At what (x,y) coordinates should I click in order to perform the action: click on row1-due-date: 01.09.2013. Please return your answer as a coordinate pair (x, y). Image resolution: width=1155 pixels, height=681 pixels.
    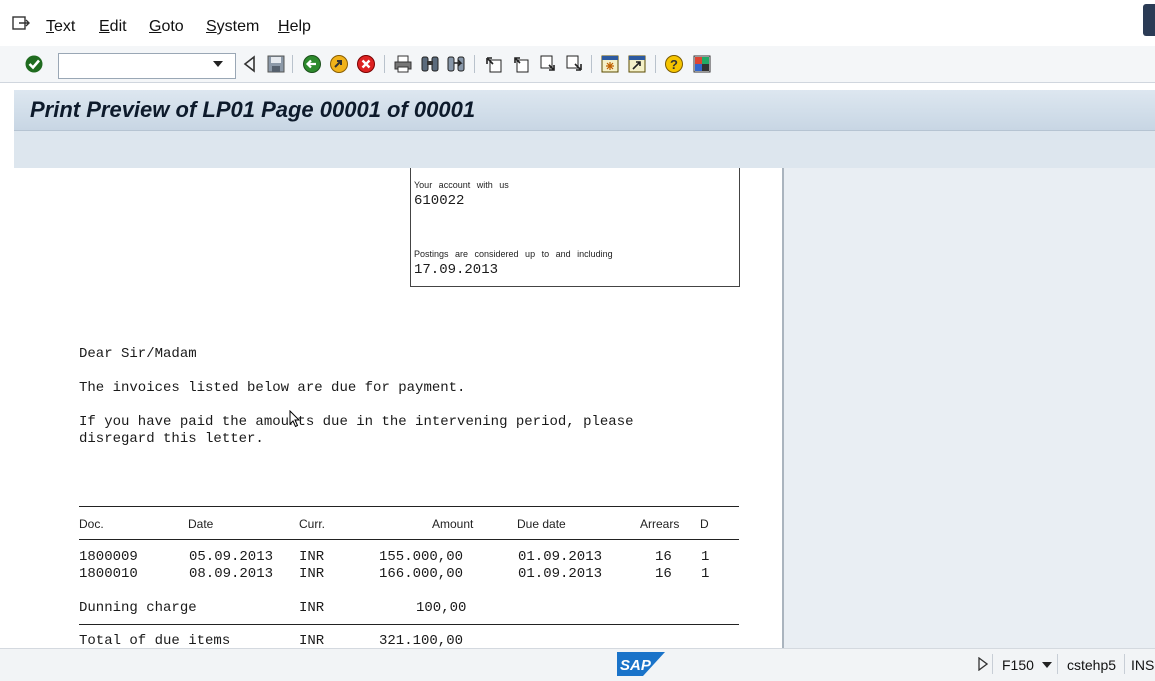
    Looking at the image, I should click on (560, 557).